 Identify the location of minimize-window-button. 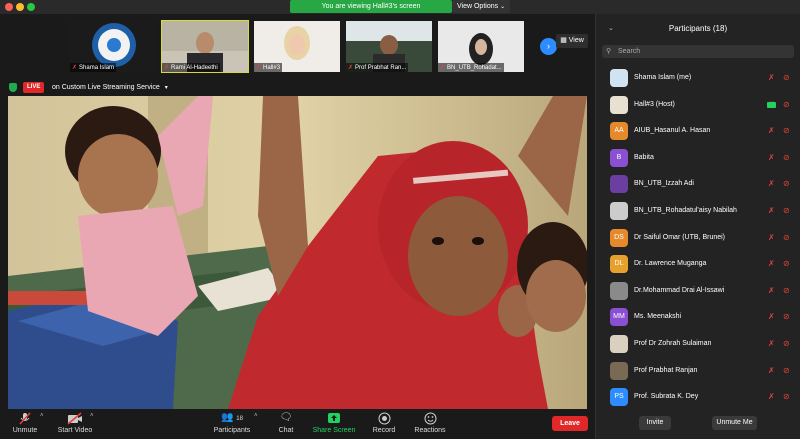
(20, 7).